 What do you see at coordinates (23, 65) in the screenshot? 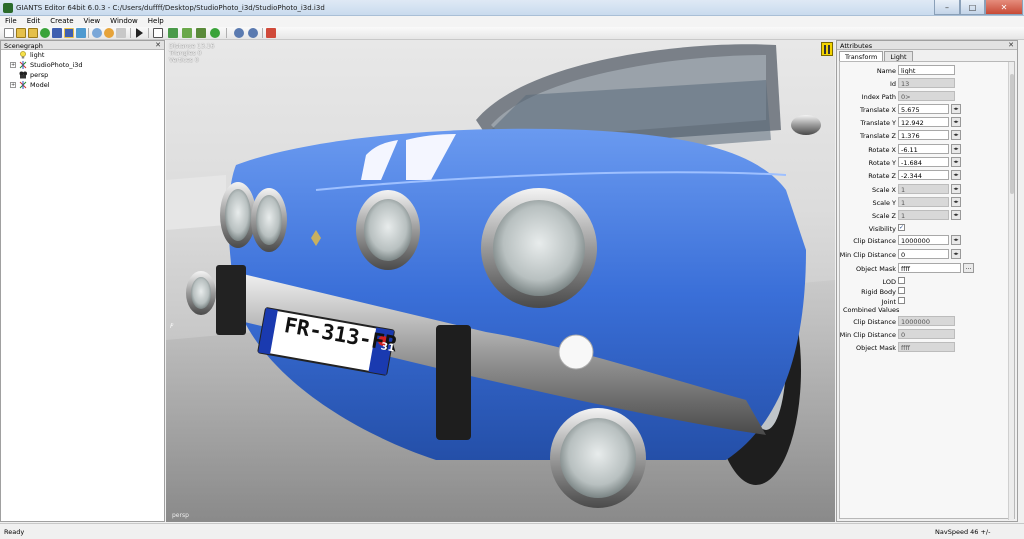
I see `transform-group-icon` at bounding box center [23, 65].